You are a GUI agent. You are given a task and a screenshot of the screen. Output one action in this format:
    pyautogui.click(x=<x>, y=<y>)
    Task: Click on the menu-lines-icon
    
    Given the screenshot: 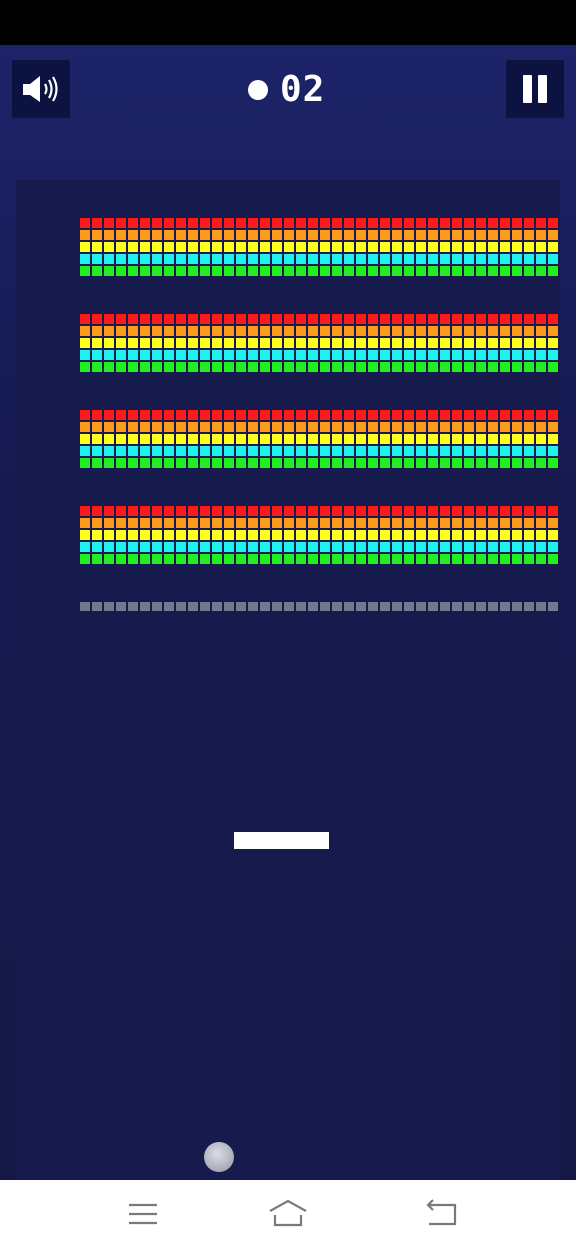 What is the action you would take?
    pyautogui.click(x=143, y=1214)
    